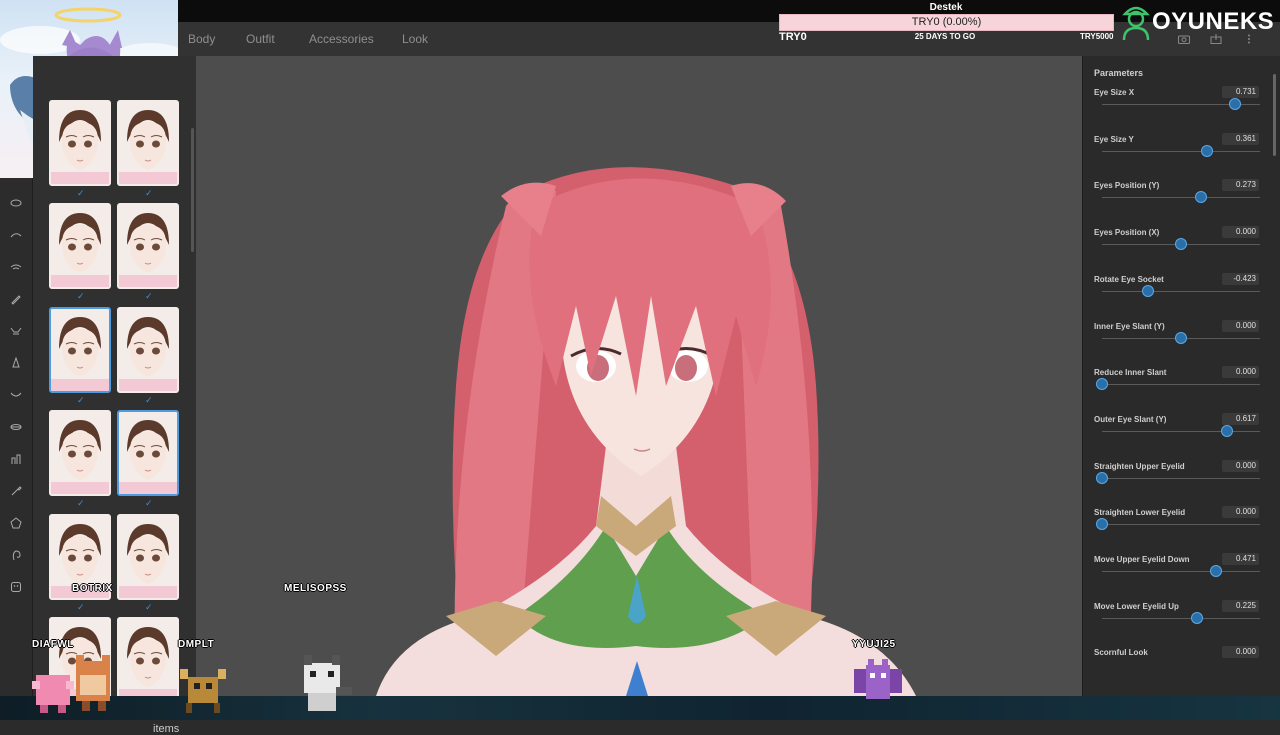  What do you see at coordinates (16, 427) in the screenshot?
I see `lips-icon` at bounding box center [16, 427].